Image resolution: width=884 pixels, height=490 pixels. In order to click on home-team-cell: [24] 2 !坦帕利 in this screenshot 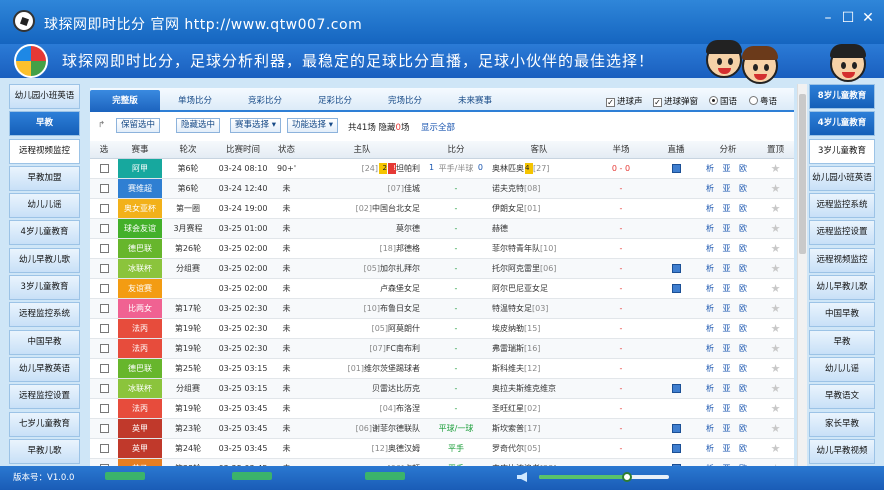, I will do `click(362, 168)`.